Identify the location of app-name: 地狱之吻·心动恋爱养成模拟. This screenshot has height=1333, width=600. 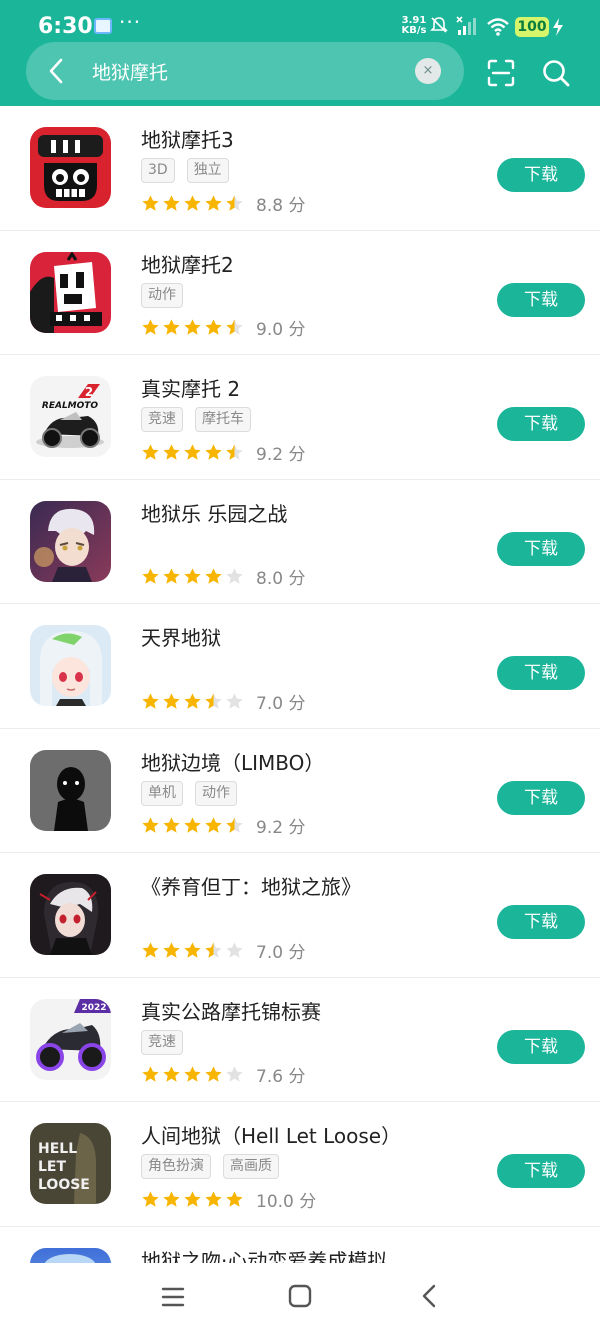
(264, 1254).